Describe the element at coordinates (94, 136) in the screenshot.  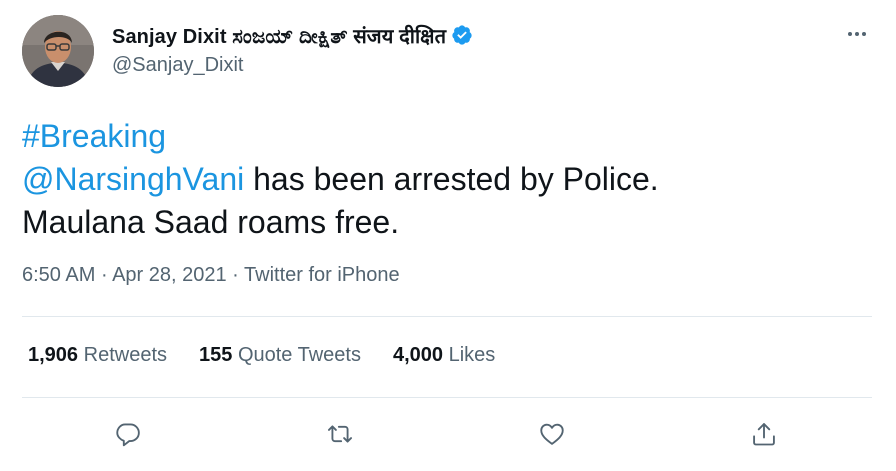
I see `hashtag-link: #Breaking` at that location.